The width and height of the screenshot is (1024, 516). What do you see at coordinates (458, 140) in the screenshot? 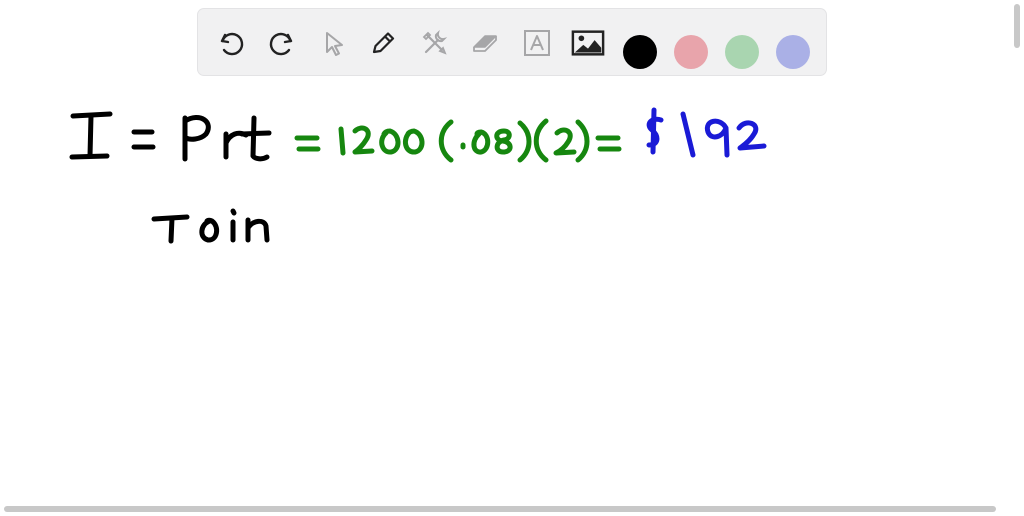
I see `ink-green-calculation` at bounding box center [458, 140].